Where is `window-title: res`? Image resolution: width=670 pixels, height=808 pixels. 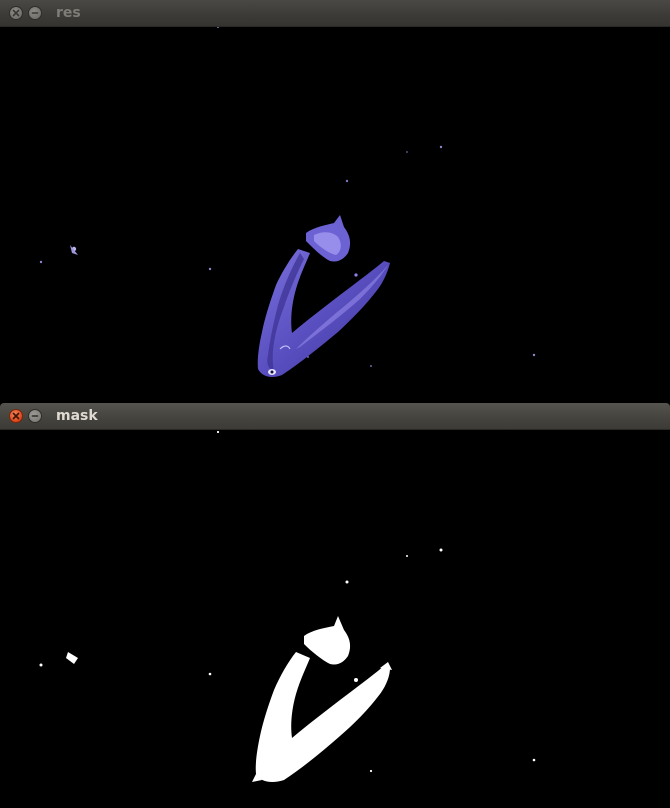 window-title: res is located at coordinates (68, 13).